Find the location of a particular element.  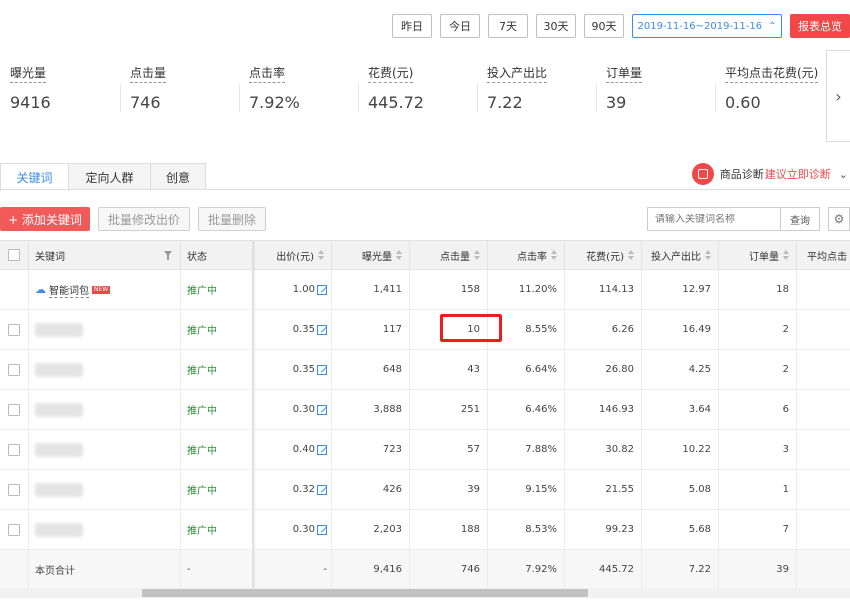

add-keyword-button: + 添加关键词 is located at coordinates (45, 219).